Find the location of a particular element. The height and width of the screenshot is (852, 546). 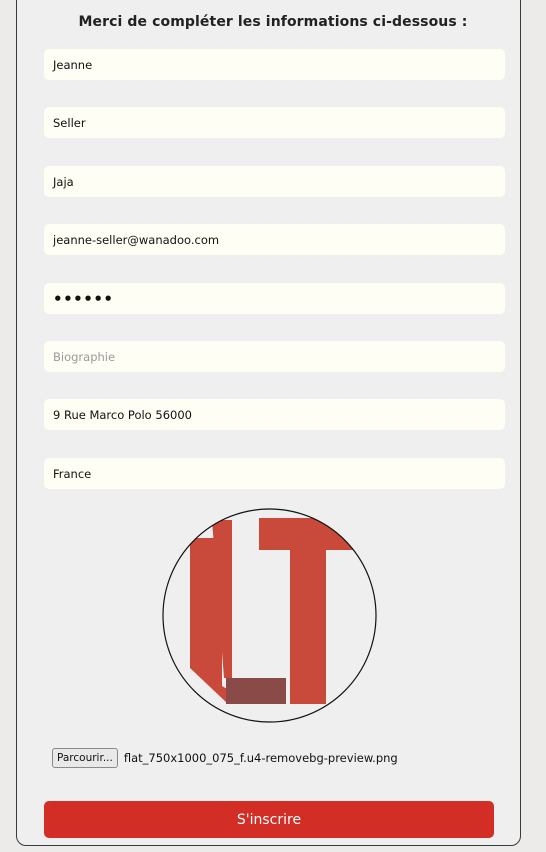

country-field: France is located at coordinates (274, 473).